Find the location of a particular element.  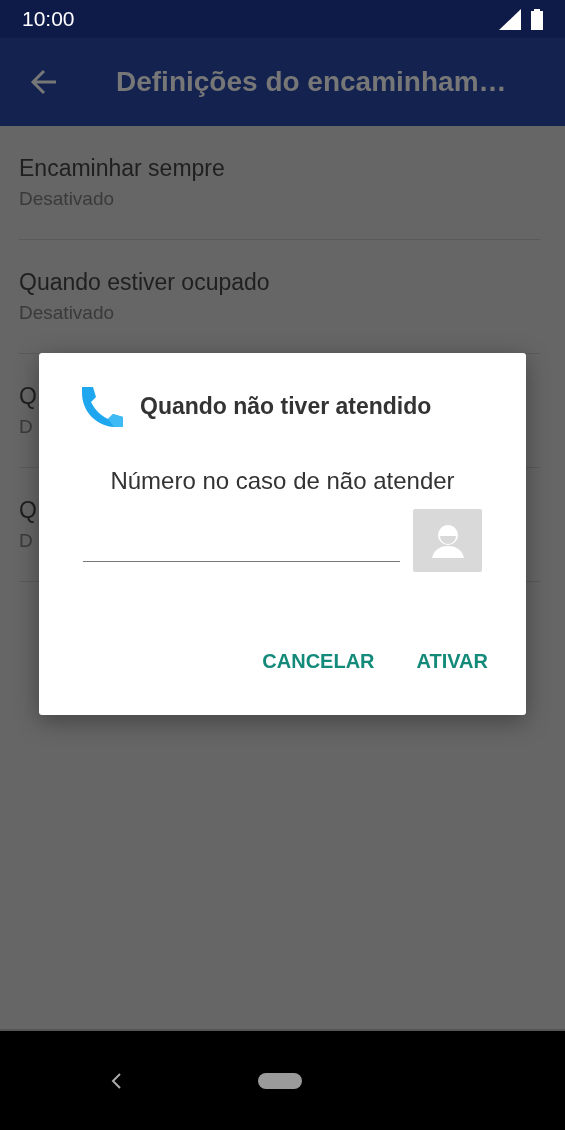

setting-title: Quando estiver ocupado is located at coordinates (144, 282).